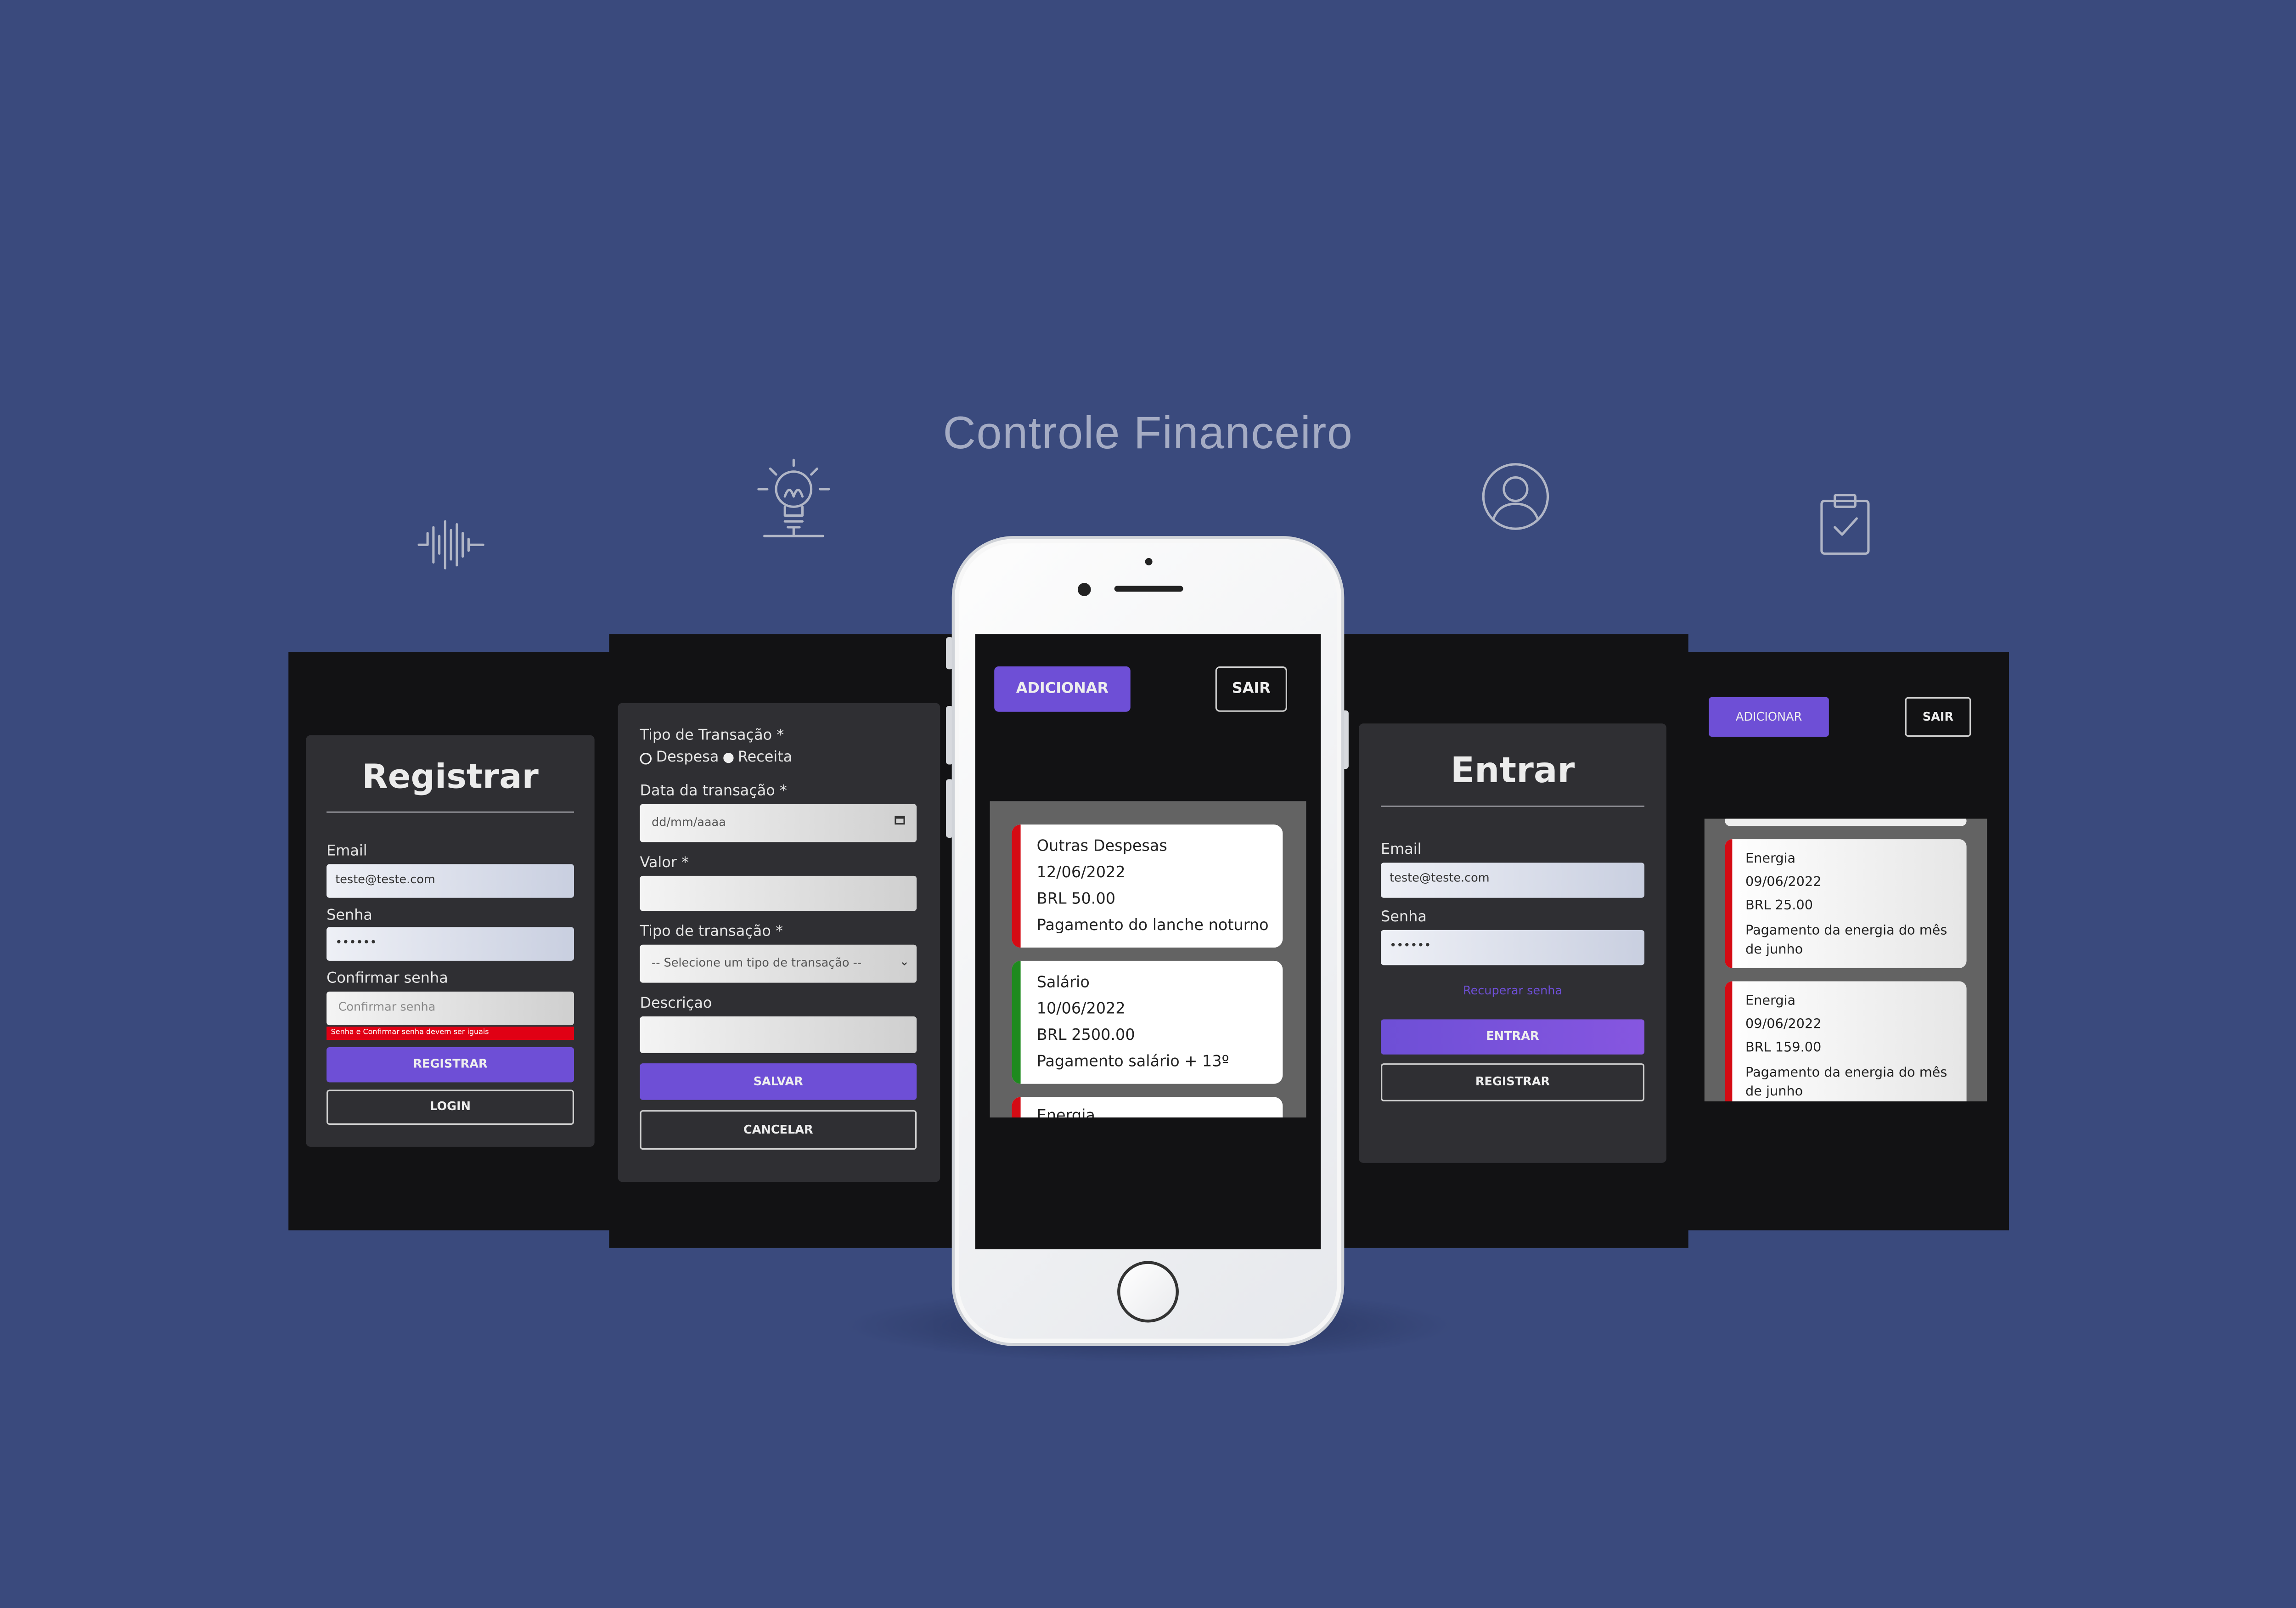 The width and height of the screenshot is (2296, 1608). What do you see at coordinates (905, 962) in the screenshot?
I see `chevron-down-icon: ⌄` at bounding box center [905, 962].